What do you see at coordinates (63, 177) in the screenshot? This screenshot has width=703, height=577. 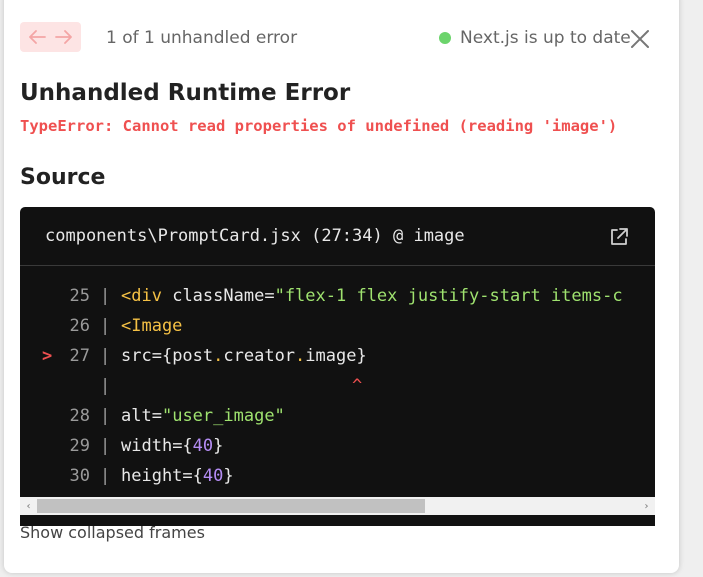 I see `source-heading: Source` at bounding box center [63, 177].